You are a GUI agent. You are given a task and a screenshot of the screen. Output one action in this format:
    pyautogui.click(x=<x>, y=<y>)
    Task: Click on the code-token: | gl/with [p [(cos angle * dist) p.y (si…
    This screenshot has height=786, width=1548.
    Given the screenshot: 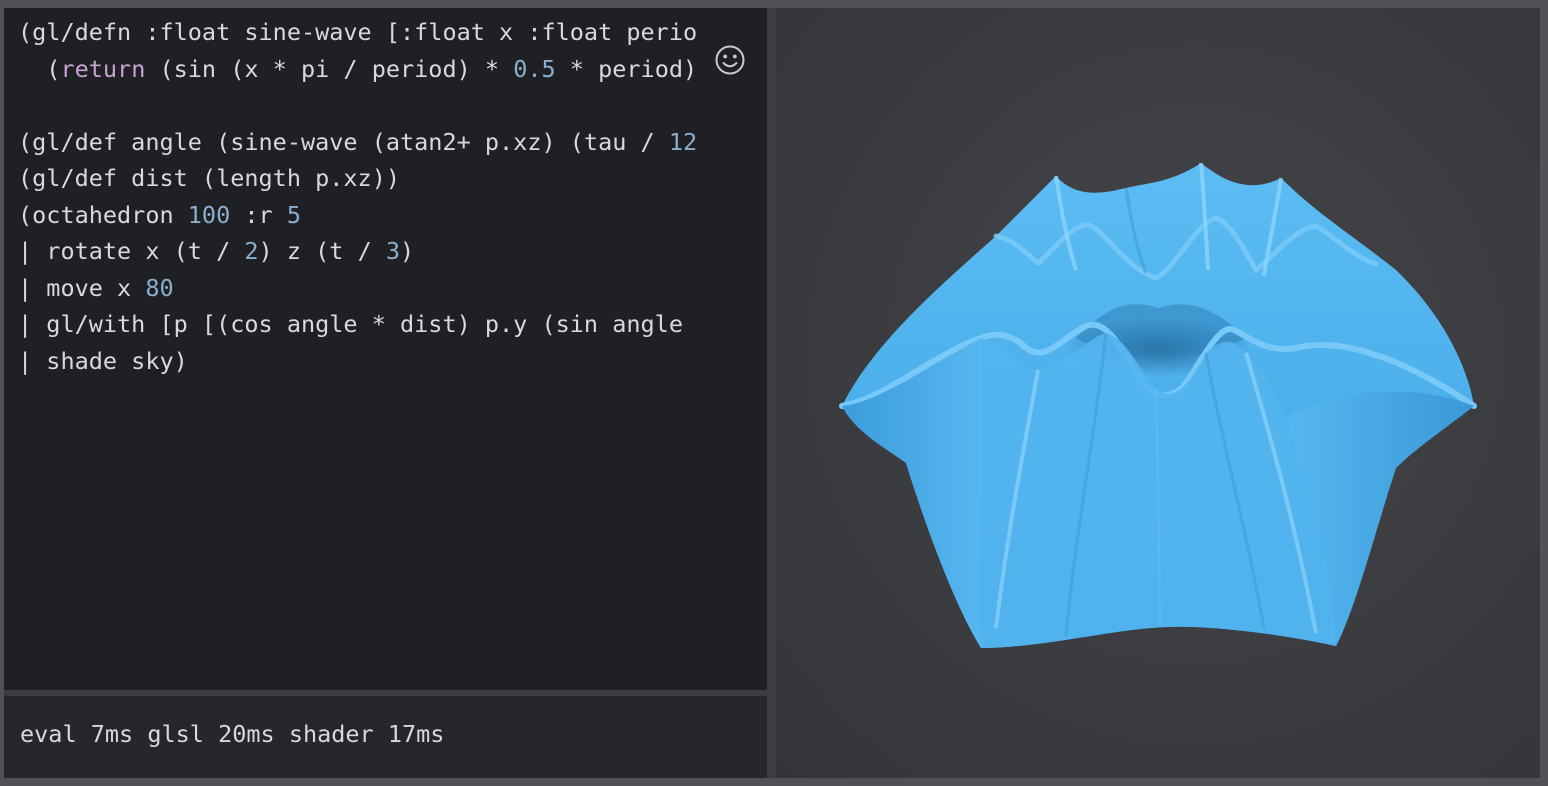 What is the action you would take?
    pyautogui.click(x=358, y=324)
    